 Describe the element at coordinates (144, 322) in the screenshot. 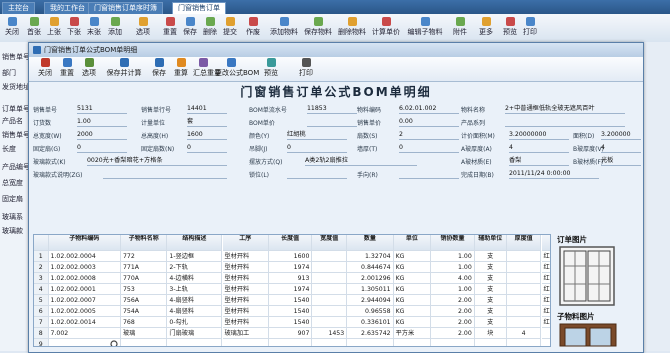

I see `grid-cell: 768` at that location.